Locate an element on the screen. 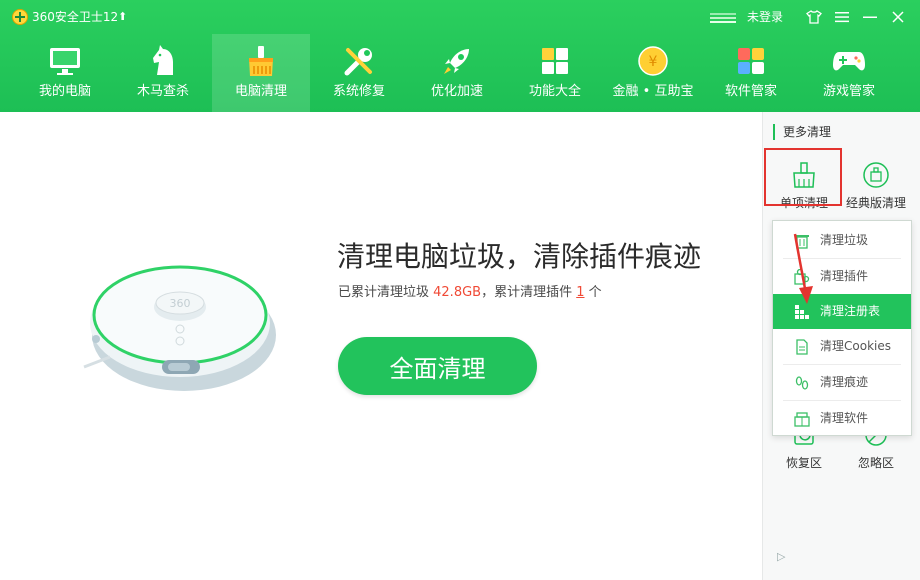 This screenshot has width=920, height=580. nav-optimize: 优化加速 is located at coordinates (457, 73).